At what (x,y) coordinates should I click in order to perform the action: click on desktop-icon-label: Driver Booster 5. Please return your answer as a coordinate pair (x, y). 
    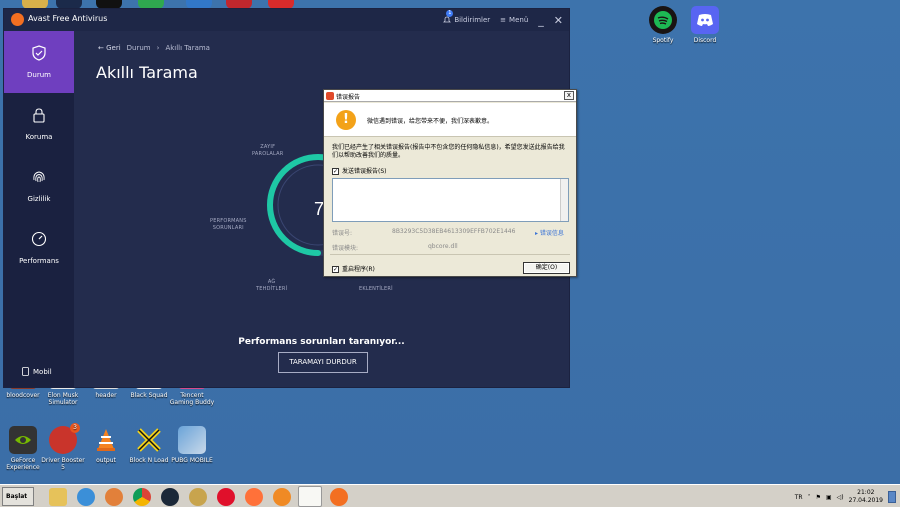
    Looking at the image, I should click on (63, 464).